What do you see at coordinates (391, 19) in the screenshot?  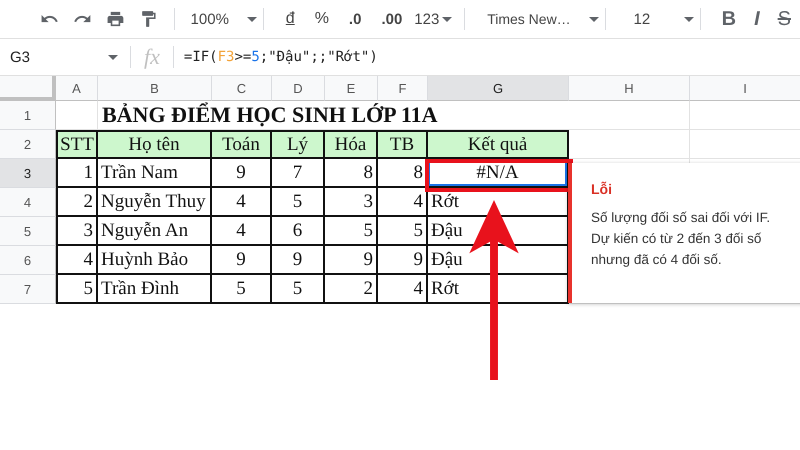 I see `toolbar-button: .00` at bounding box center [391, 19].